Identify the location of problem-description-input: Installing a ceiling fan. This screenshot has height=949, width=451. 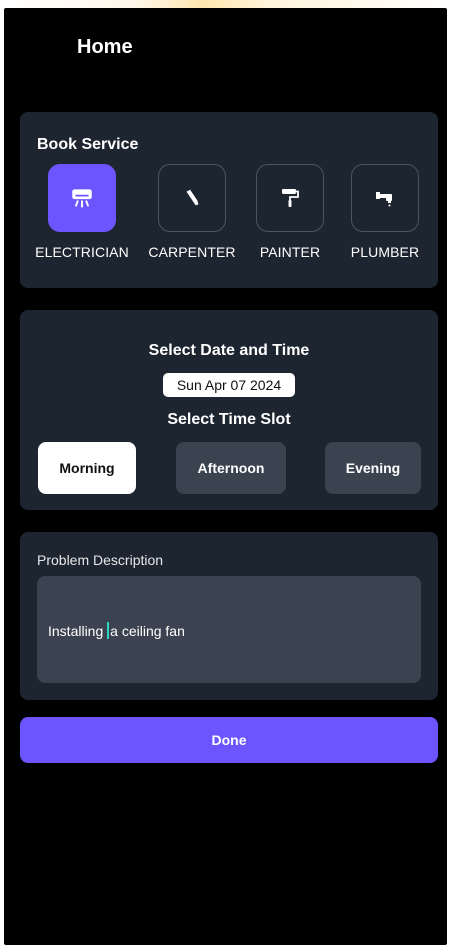
(229, 629).